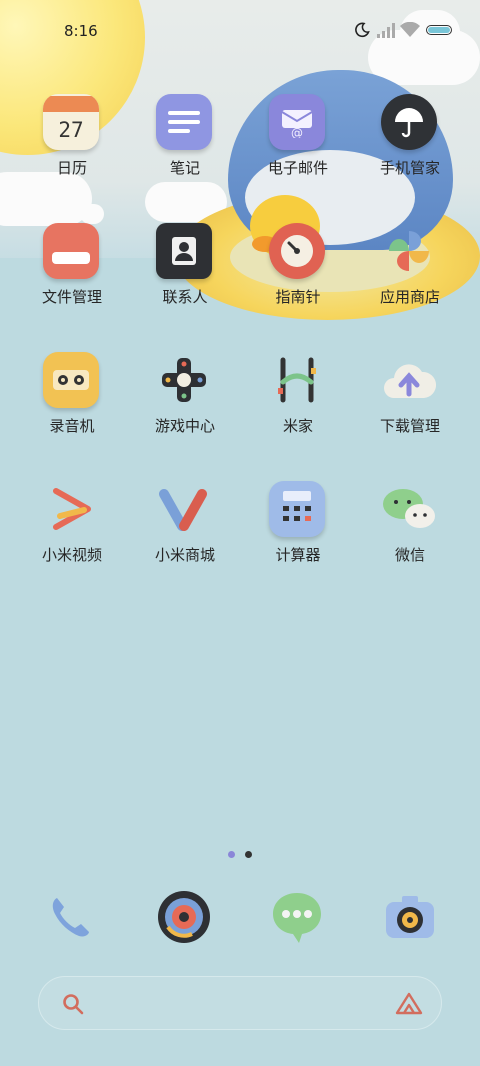 This screenshot has width=480, height=1066. I want to click on dock-camera, so click(410, 917).